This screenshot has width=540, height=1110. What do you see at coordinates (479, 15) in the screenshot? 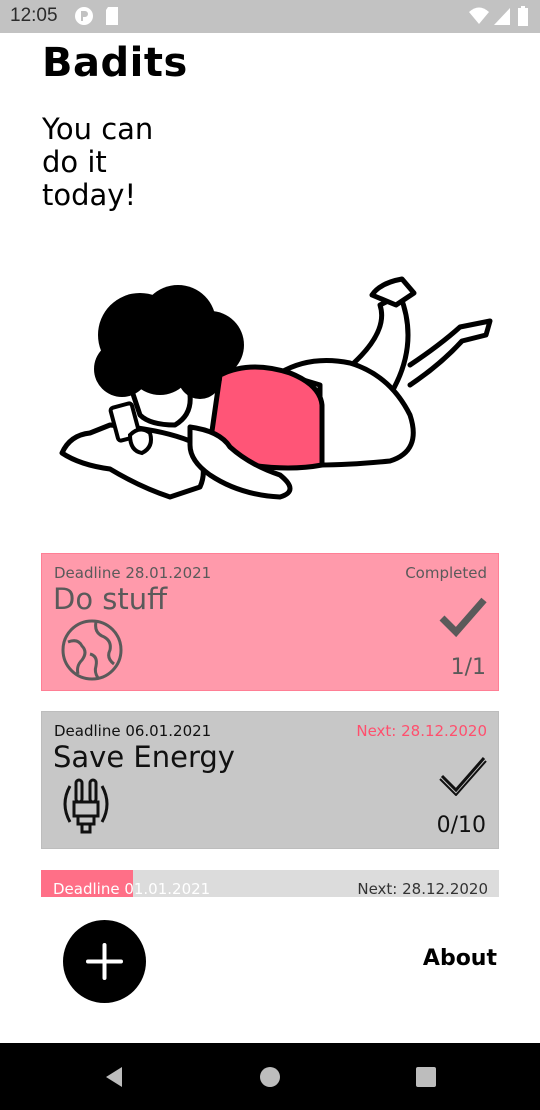
I see `wifi-icon` at bounding box center [479, 15].